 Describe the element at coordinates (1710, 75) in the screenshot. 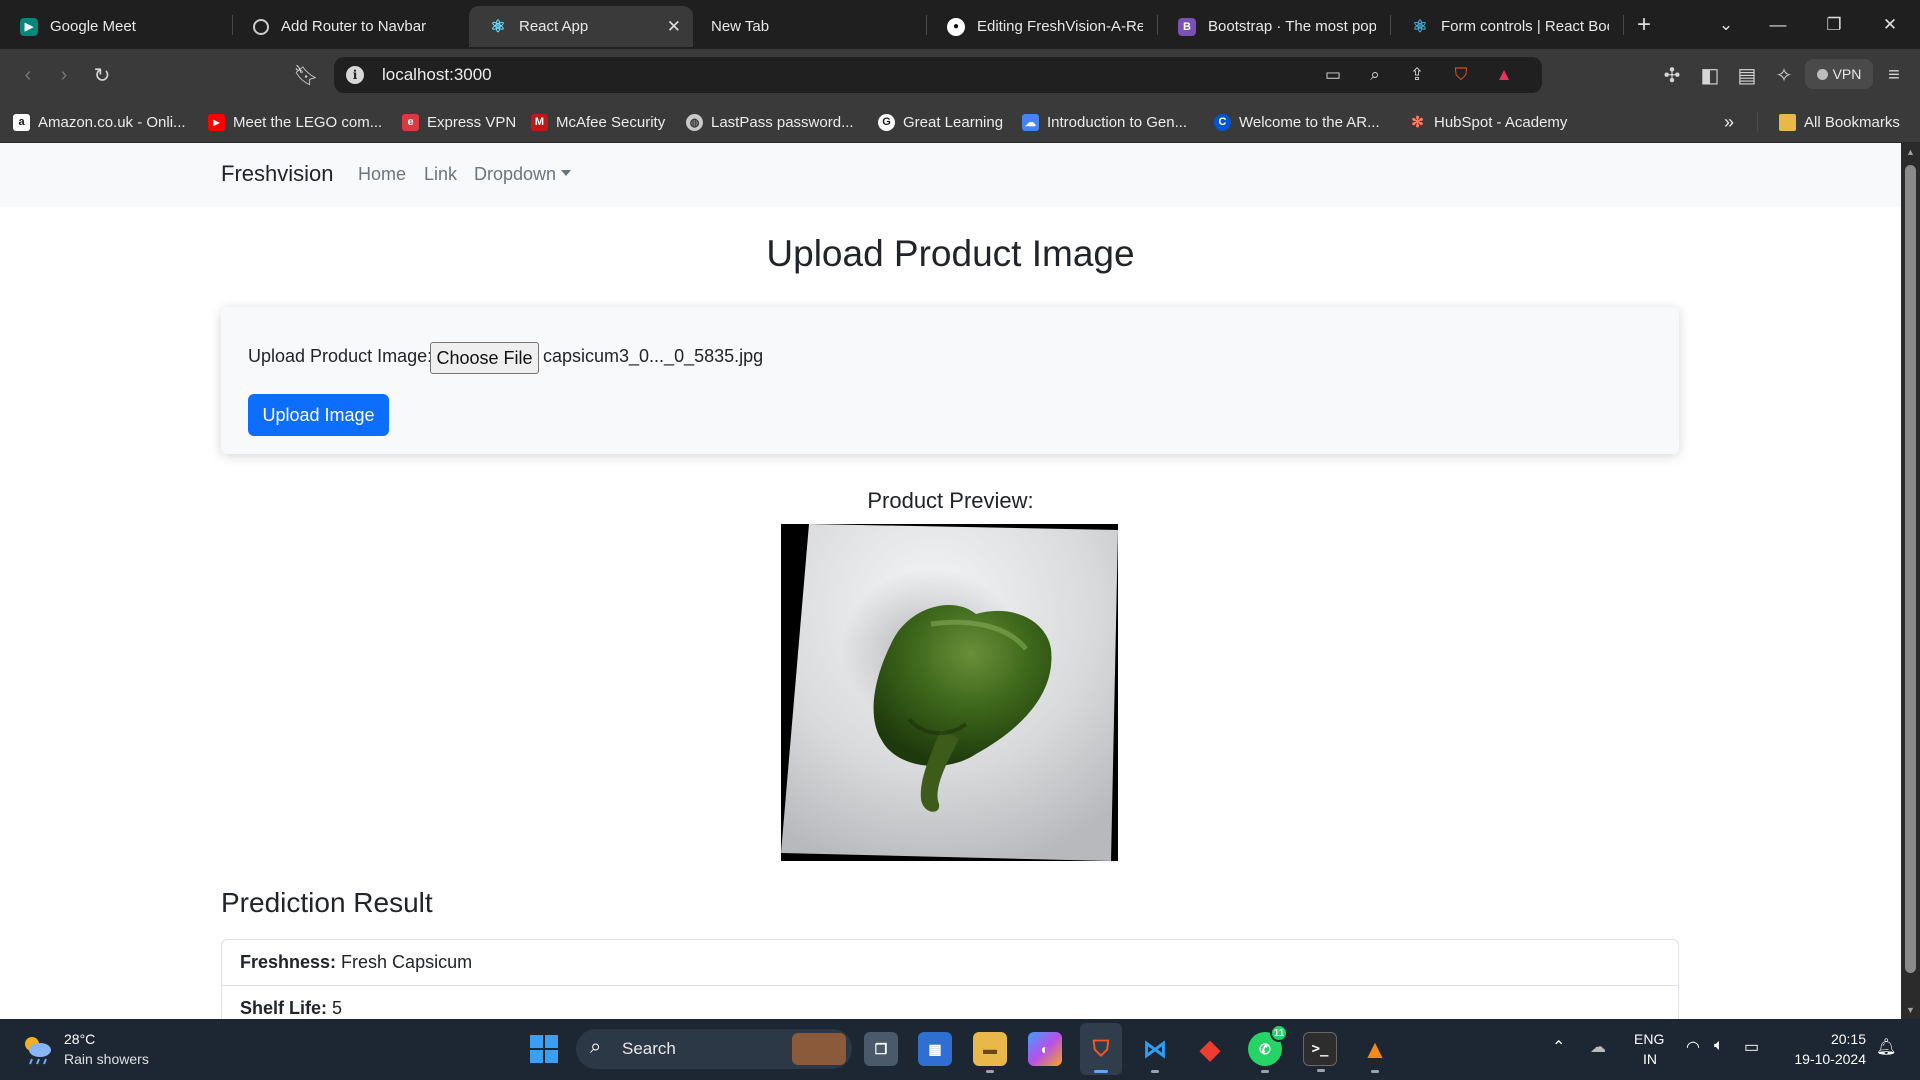

I see `sidebar-icon: ◧` at that location.